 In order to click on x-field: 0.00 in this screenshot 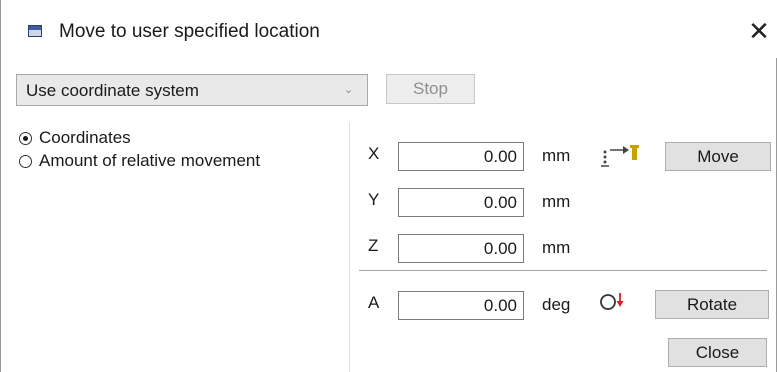, I will do `click(461, 156)`.